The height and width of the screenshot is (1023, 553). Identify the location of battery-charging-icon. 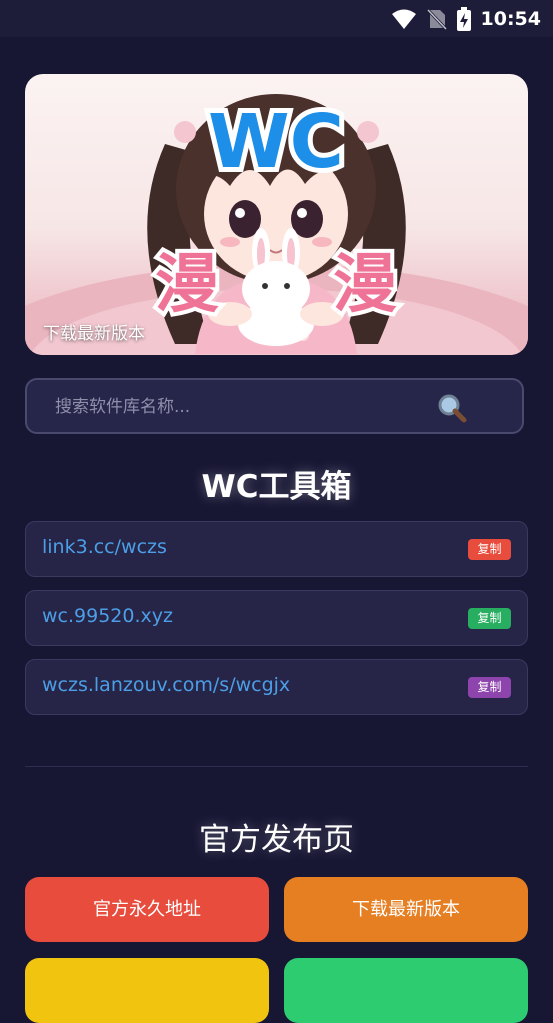
(463, 19).